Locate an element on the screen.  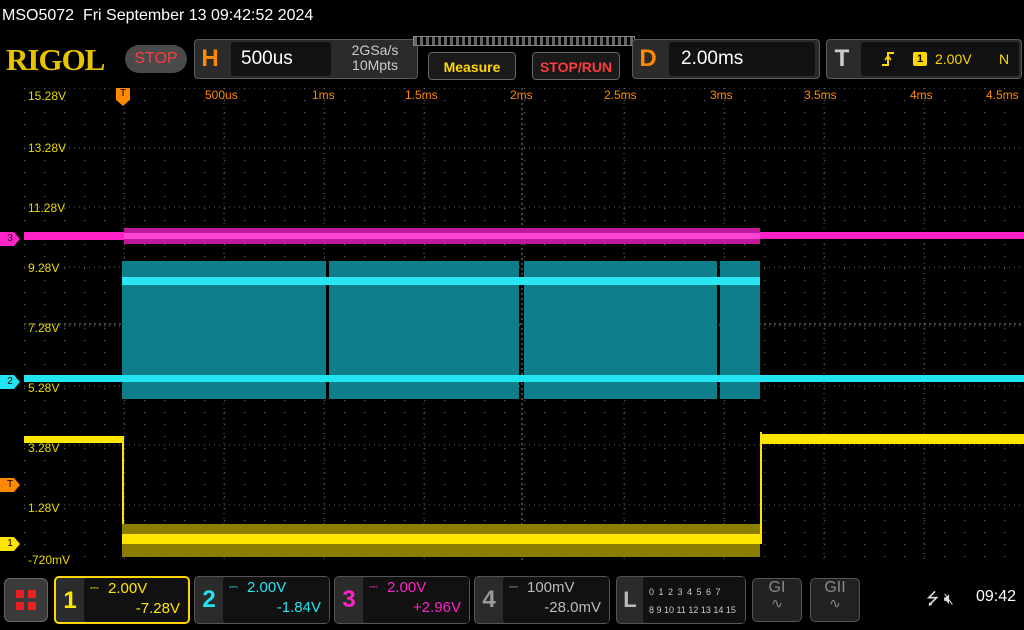
ch1-panel: 1 ⎓ 2.00V -7.28V is located at coordinates (122, 600).